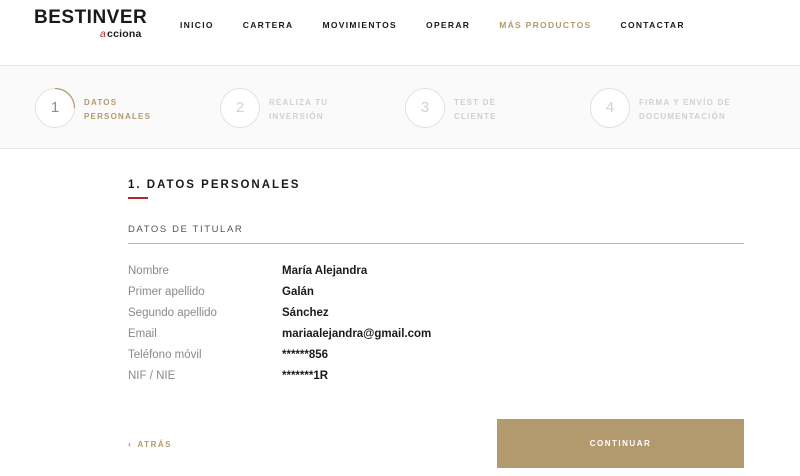 Image resolution: width=800 pixels, height=476 pixels. What do you see at coordinates (101, 102) in the screenshot?
I see `step-label-line1: DATOS` at bounding box center [101, 102].